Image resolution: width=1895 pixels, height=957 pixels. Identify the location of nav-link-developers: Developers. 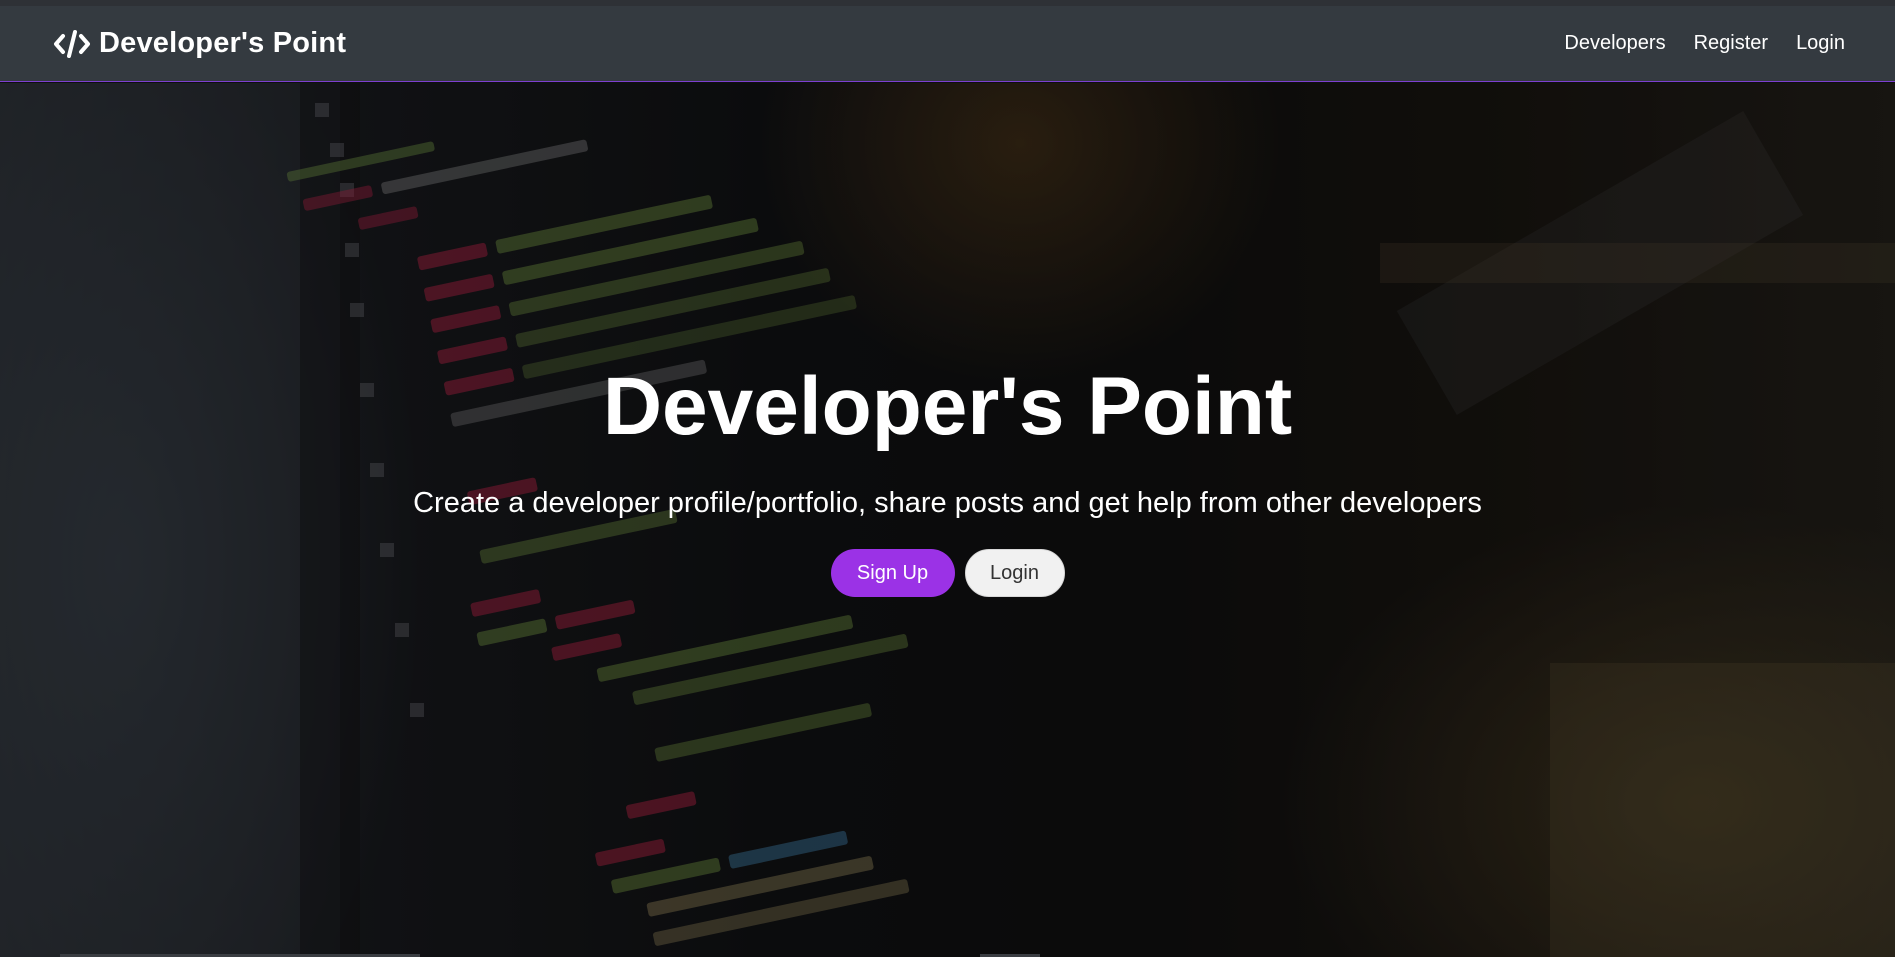
(1614, 43).